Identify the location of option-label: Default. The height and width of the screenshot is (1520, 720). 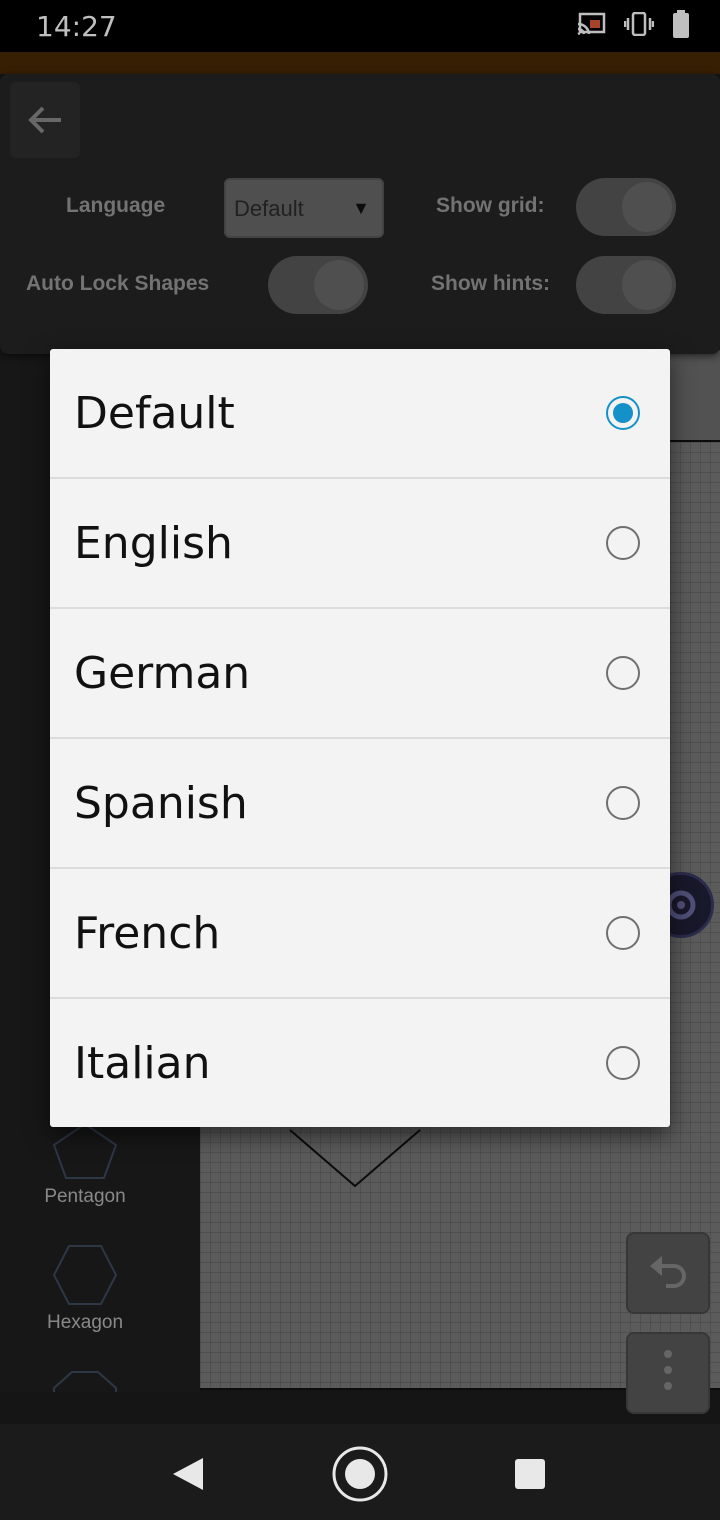
(154, 413).